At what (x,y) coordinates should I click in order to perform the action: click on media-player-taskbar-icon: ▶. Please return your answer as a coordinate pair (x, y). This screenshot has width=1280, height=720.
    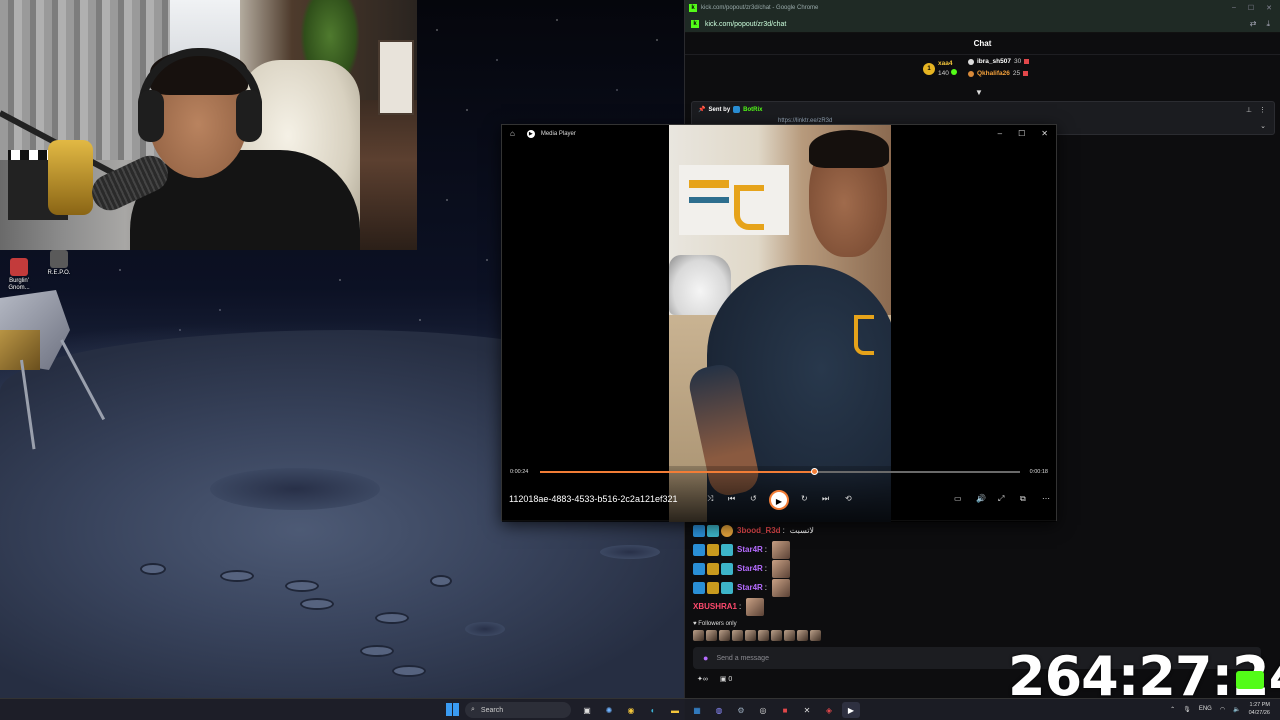
    Looking at the image, I should click on (851, 710).